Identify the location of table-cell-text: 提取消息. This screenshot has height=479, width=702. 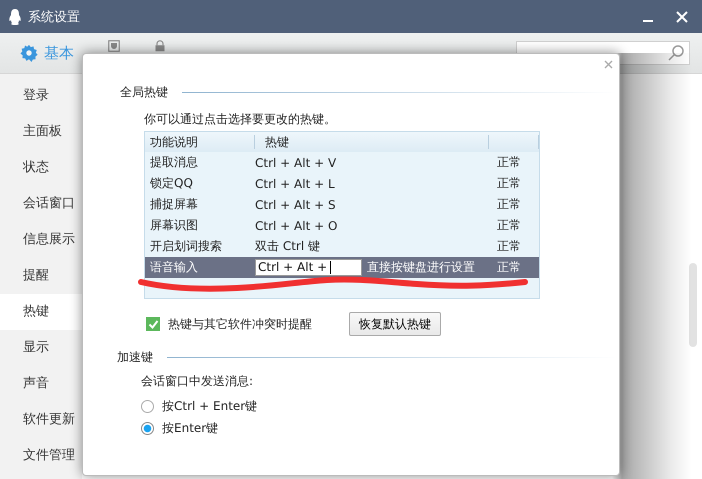
(174, 162).